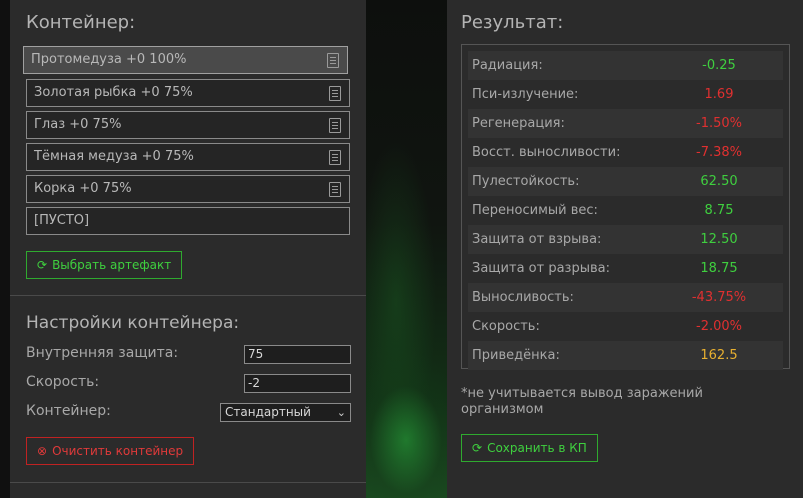 This screenshot has width=803, height=498. Describe the element at coordinates (605, 268) in the screenshot. I see `table-row: Защита от разрыва: 18.75` at that location.